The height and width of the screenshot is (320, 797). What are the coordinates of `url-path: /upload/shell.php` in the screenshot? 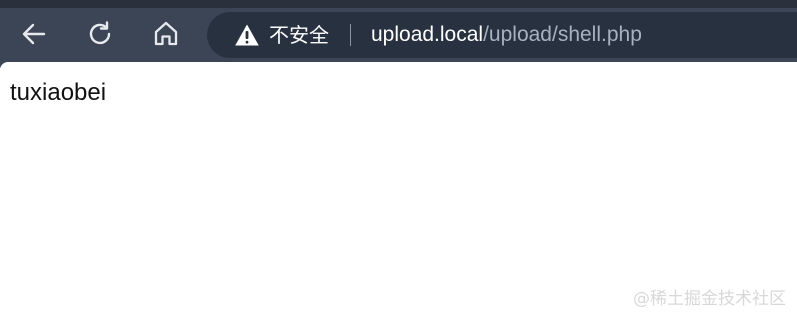 It's located at (562, 34).